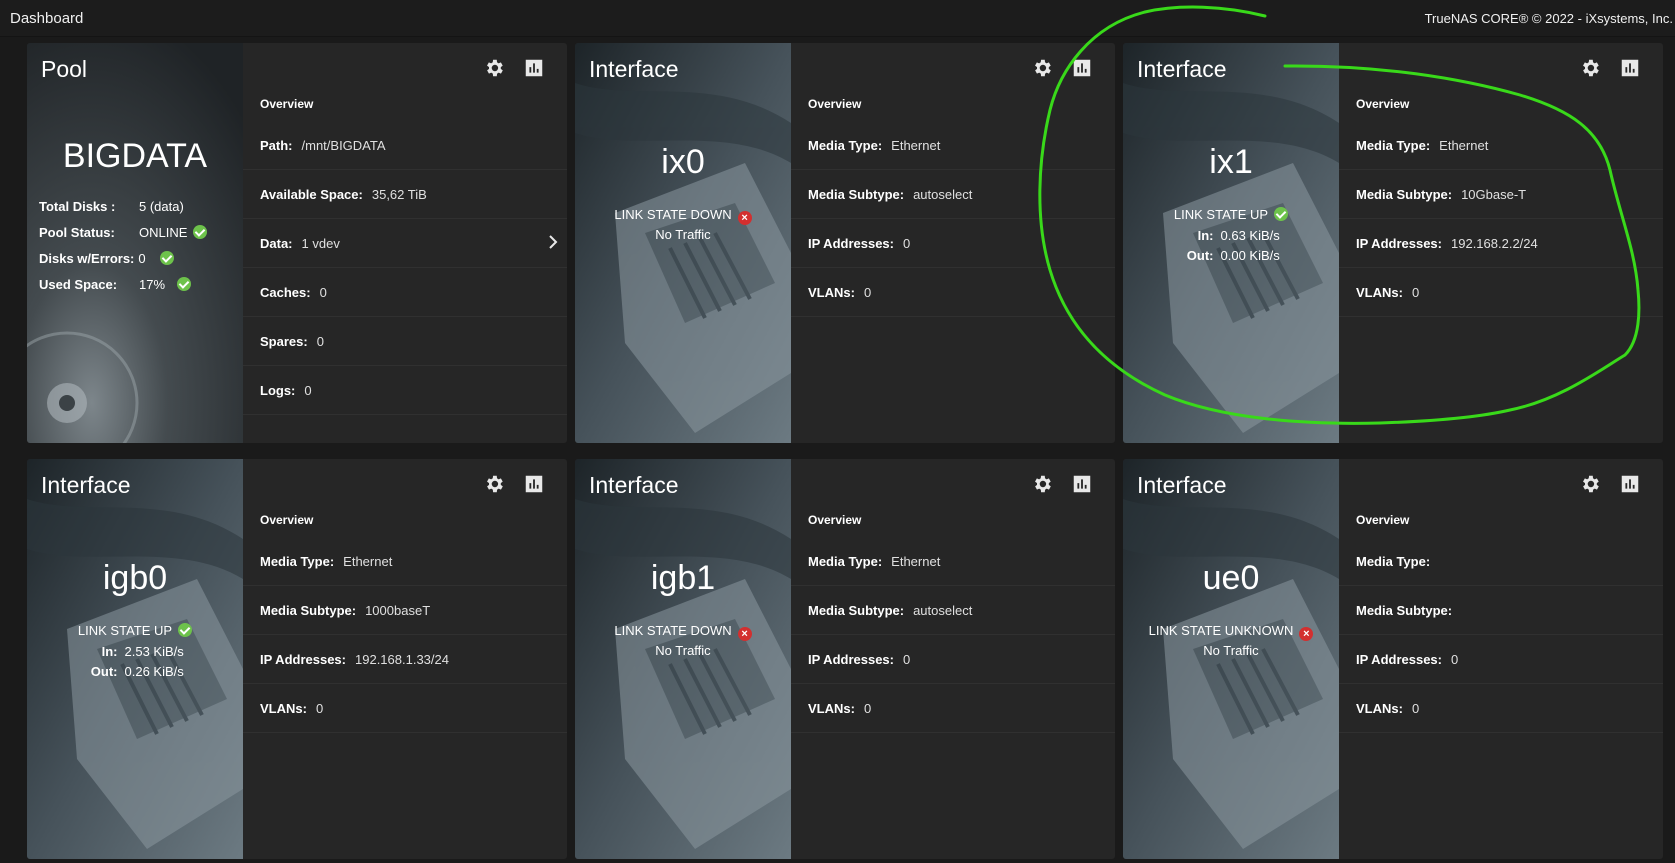  What do you see at coordinates (943, 610) in the screenshot?
I see `detail-value: autoselect` at bounding box center [943, 610].